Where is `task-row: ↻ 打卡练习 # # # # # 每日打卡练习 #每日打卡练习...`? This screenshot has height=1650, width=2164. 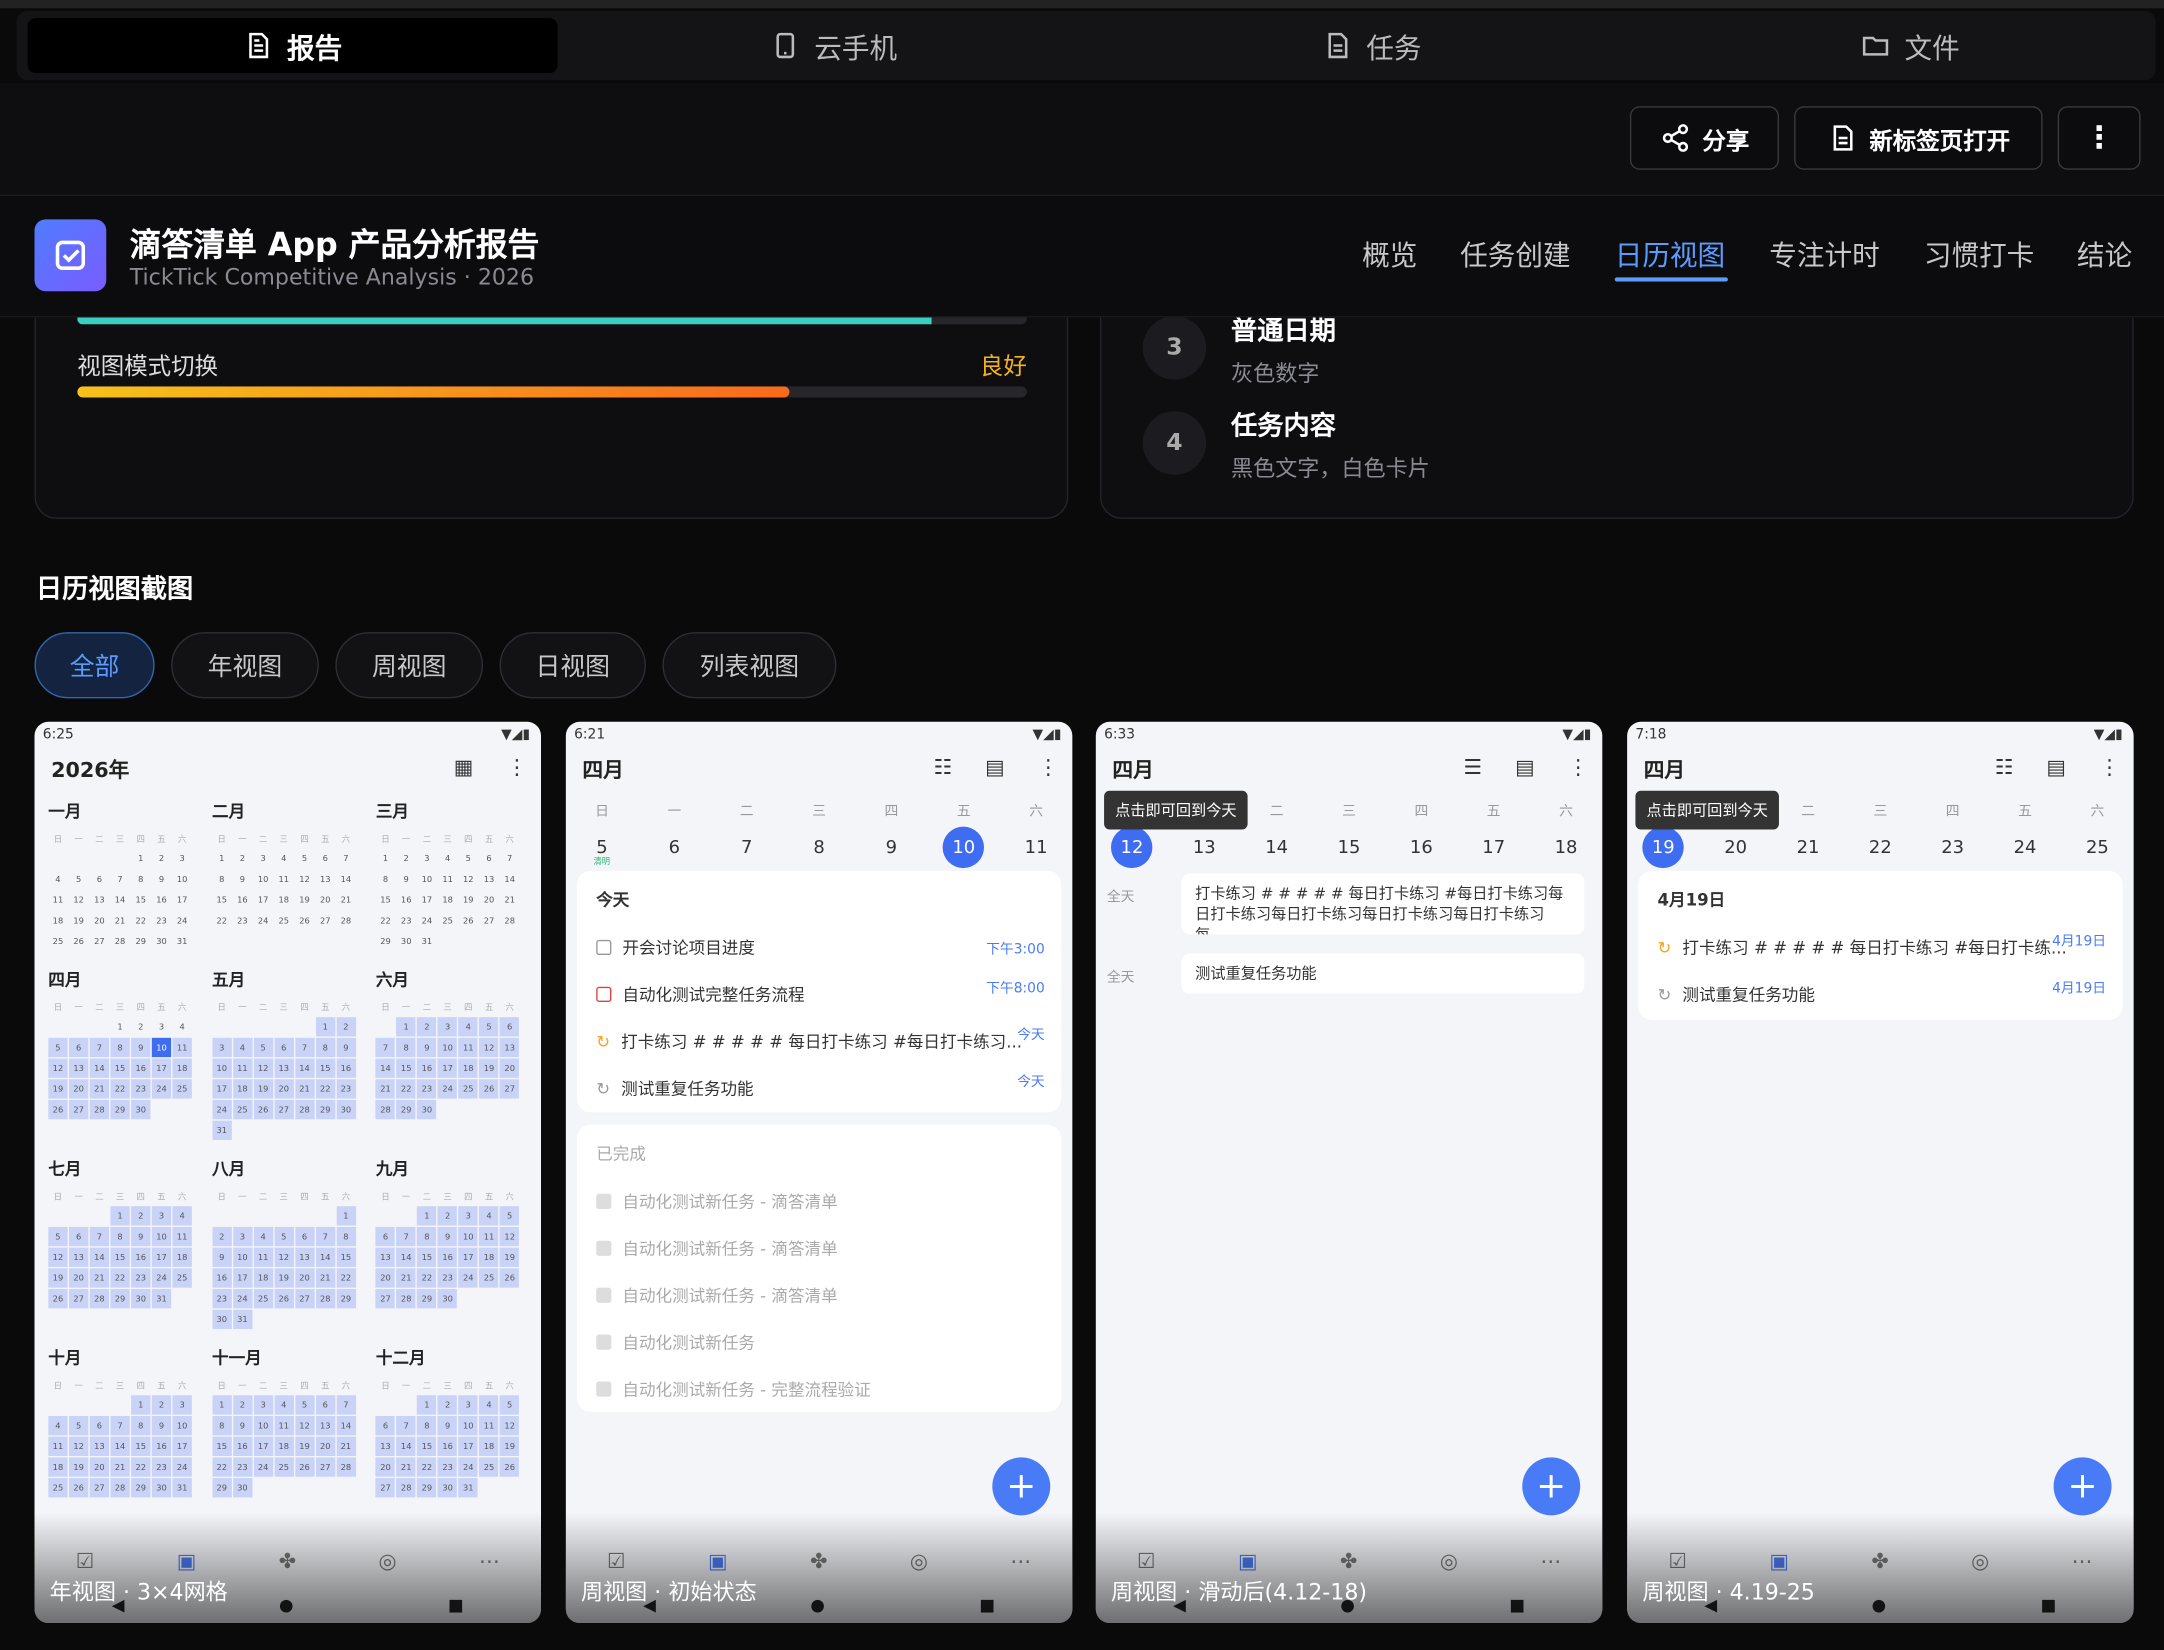 task-row: ↻ 打卡练习 # # # # # 每日打卡练习 #每日打卡练习... is located at coordinates (809, 1041).